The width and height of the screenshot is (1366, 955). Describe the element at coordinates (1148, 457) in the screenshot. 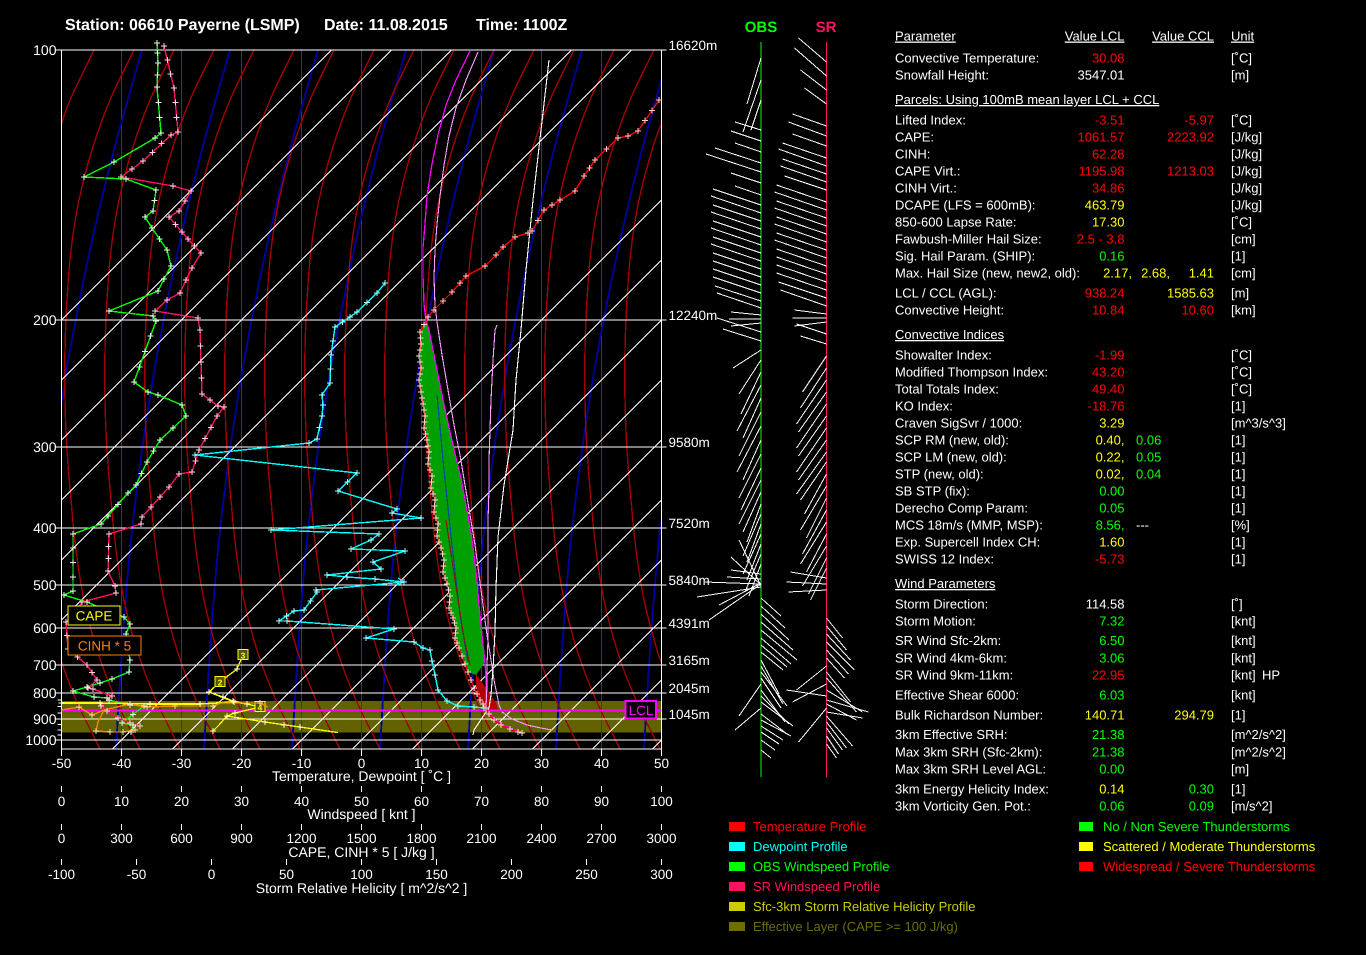

I see `svg-text: 0.05` at that location.